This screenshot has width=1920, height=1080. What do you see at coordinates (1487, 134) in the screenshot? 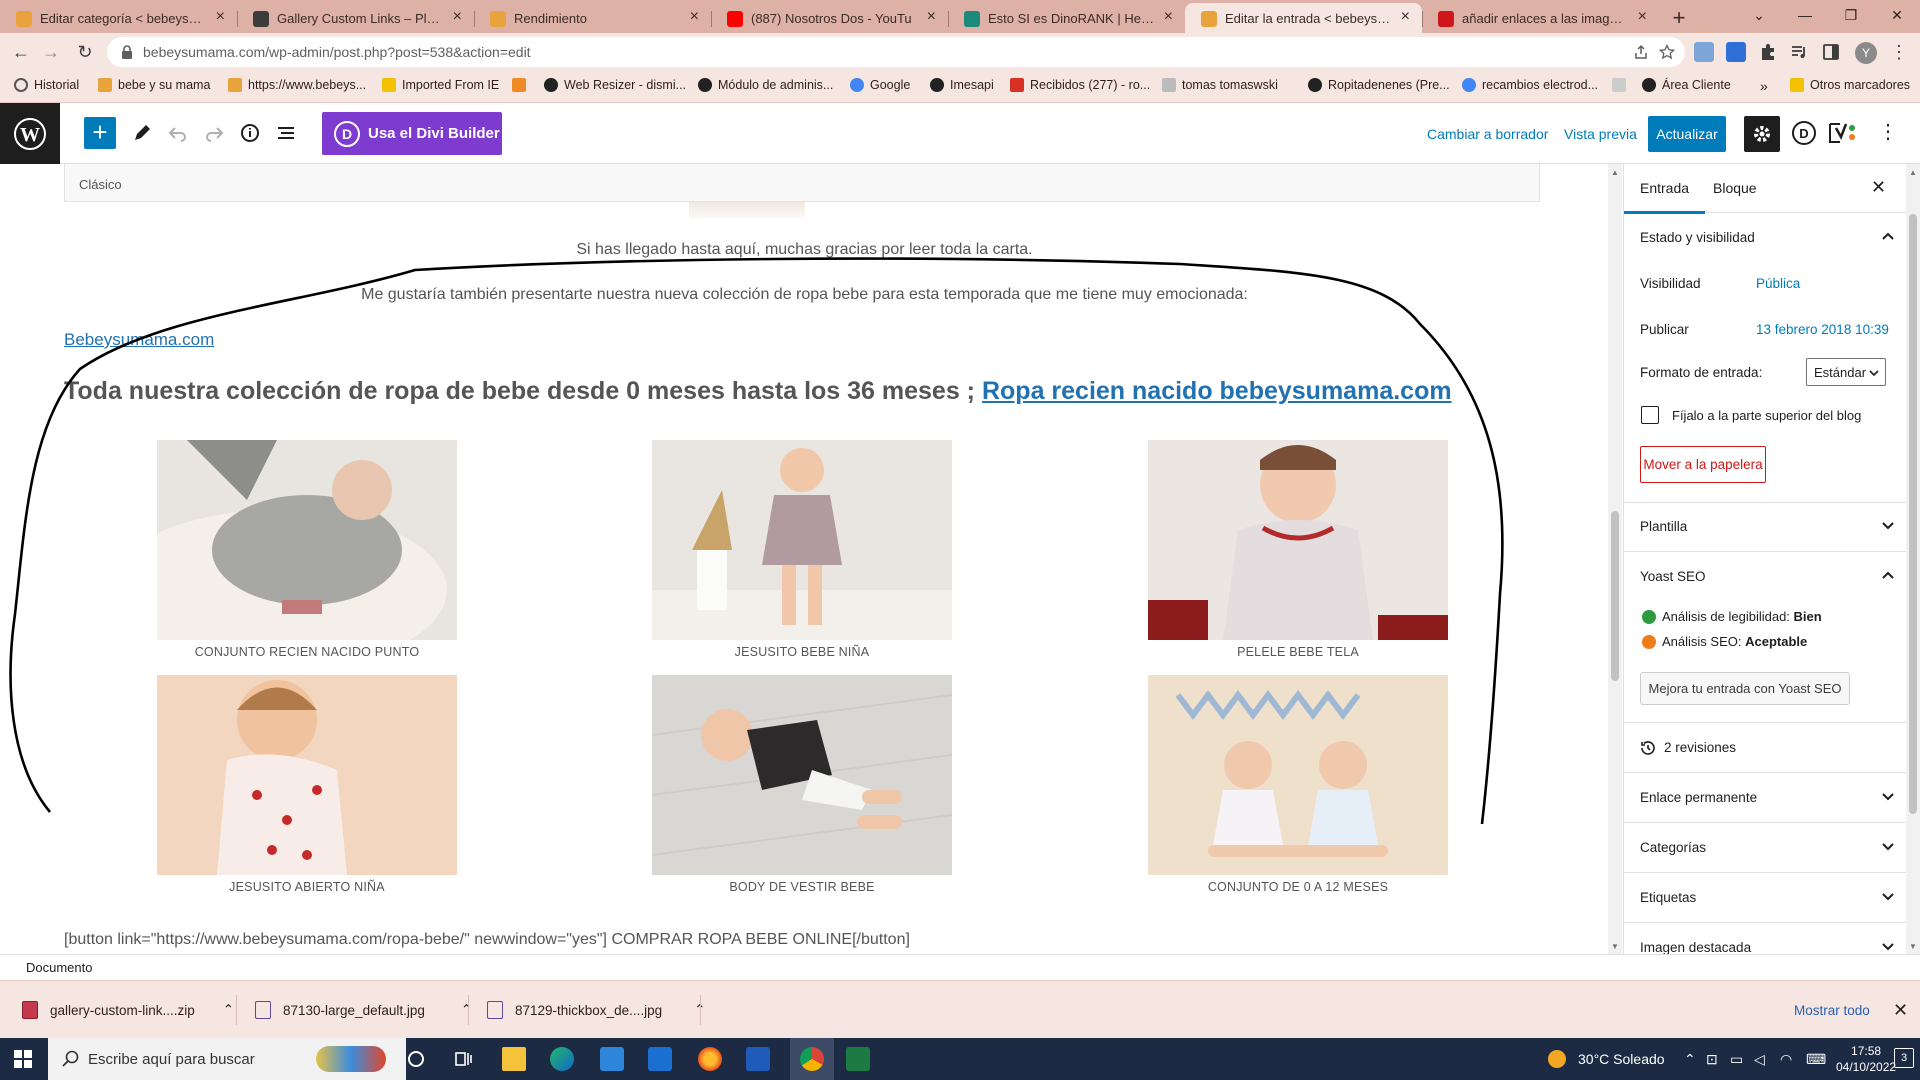
I see `switch-to-draft-button: Cambiar a borrador` at bounding box center [1487, 134].